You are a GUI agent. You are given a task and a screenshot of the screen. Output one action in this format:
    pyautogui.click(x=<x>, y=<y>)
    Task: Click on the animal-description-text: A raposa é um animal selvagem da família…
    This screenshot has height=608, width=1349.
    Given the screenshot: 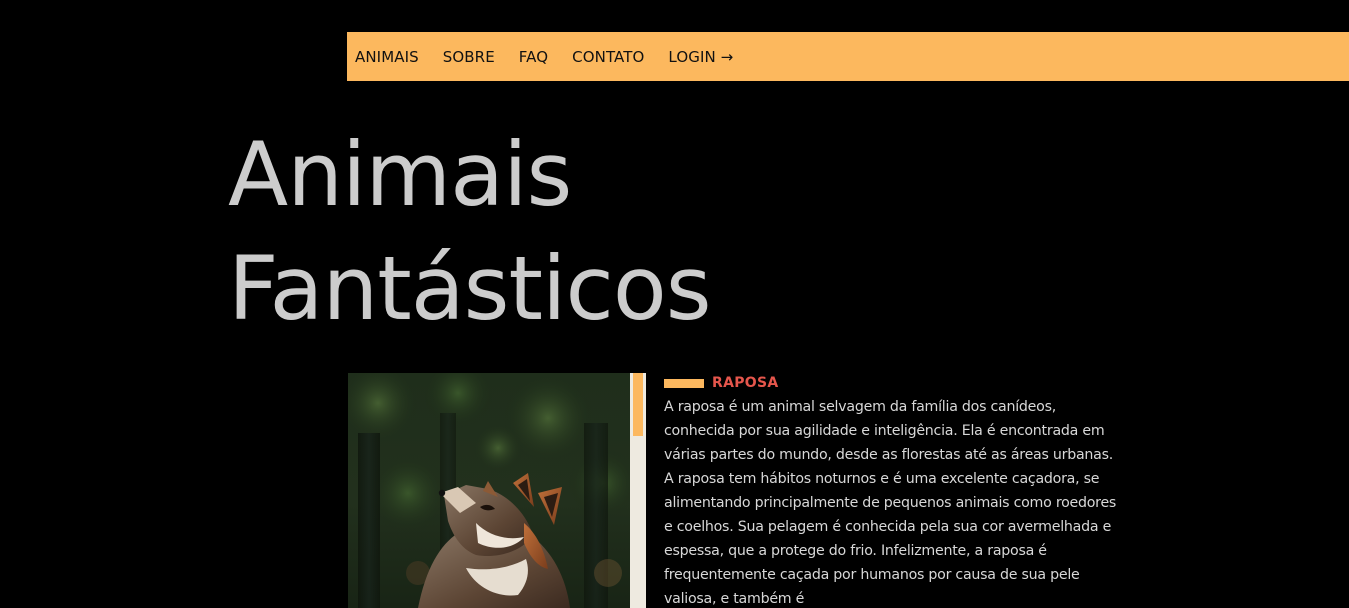 What is the action you would take?
    pyautogui.click(x=890, y=503)
    